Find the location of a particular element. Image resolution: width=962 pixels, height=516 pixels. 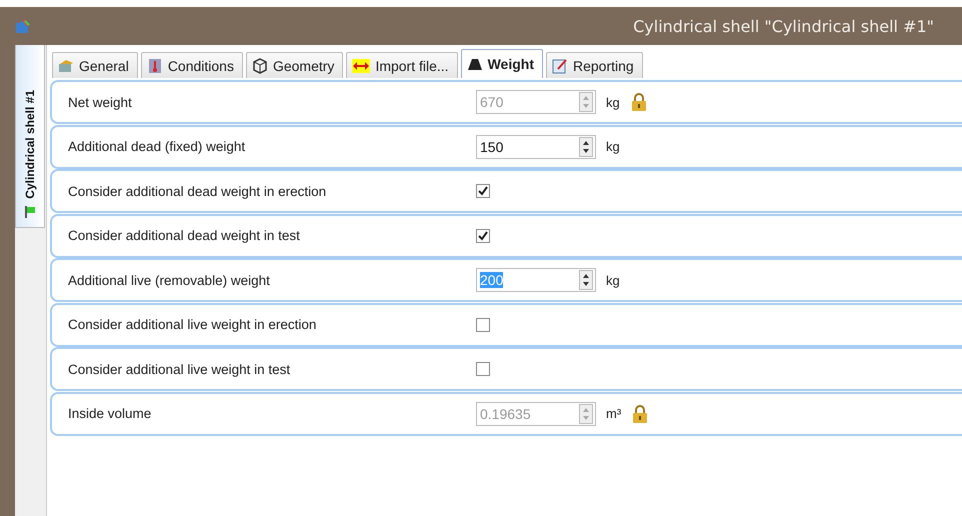

property-label: Consider additional live weight in erection is located at coordinates (192, 324).